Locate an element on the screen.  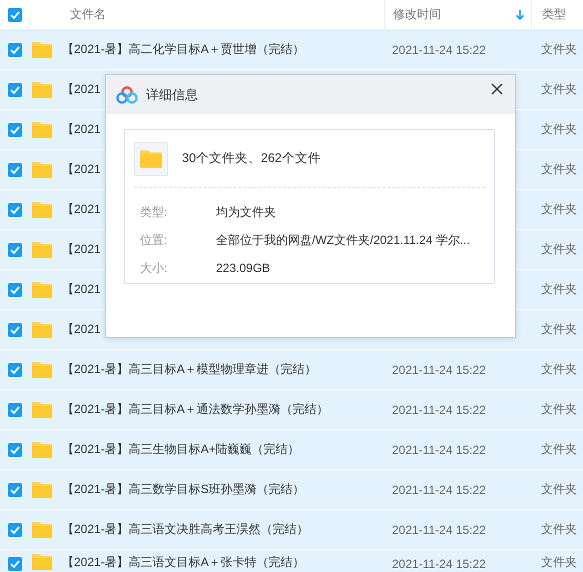
cloud-icon is located at coordinates (127, 95).